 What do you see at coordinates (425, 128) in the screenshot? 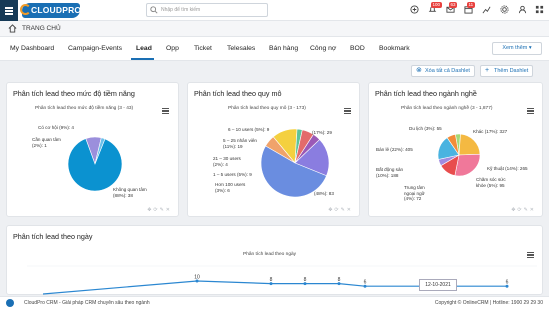
I see `pie-label: Du lịch (3%): 55` at bounding box center [425, 128].